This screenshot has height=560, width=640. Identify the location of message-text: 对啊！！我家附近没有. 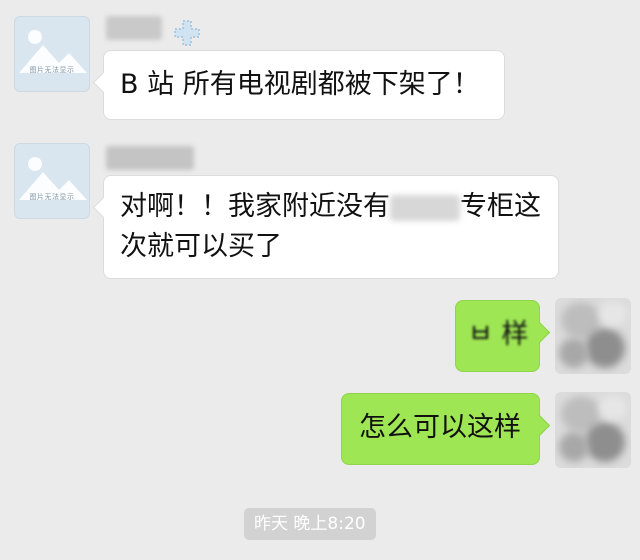
(255, 206).